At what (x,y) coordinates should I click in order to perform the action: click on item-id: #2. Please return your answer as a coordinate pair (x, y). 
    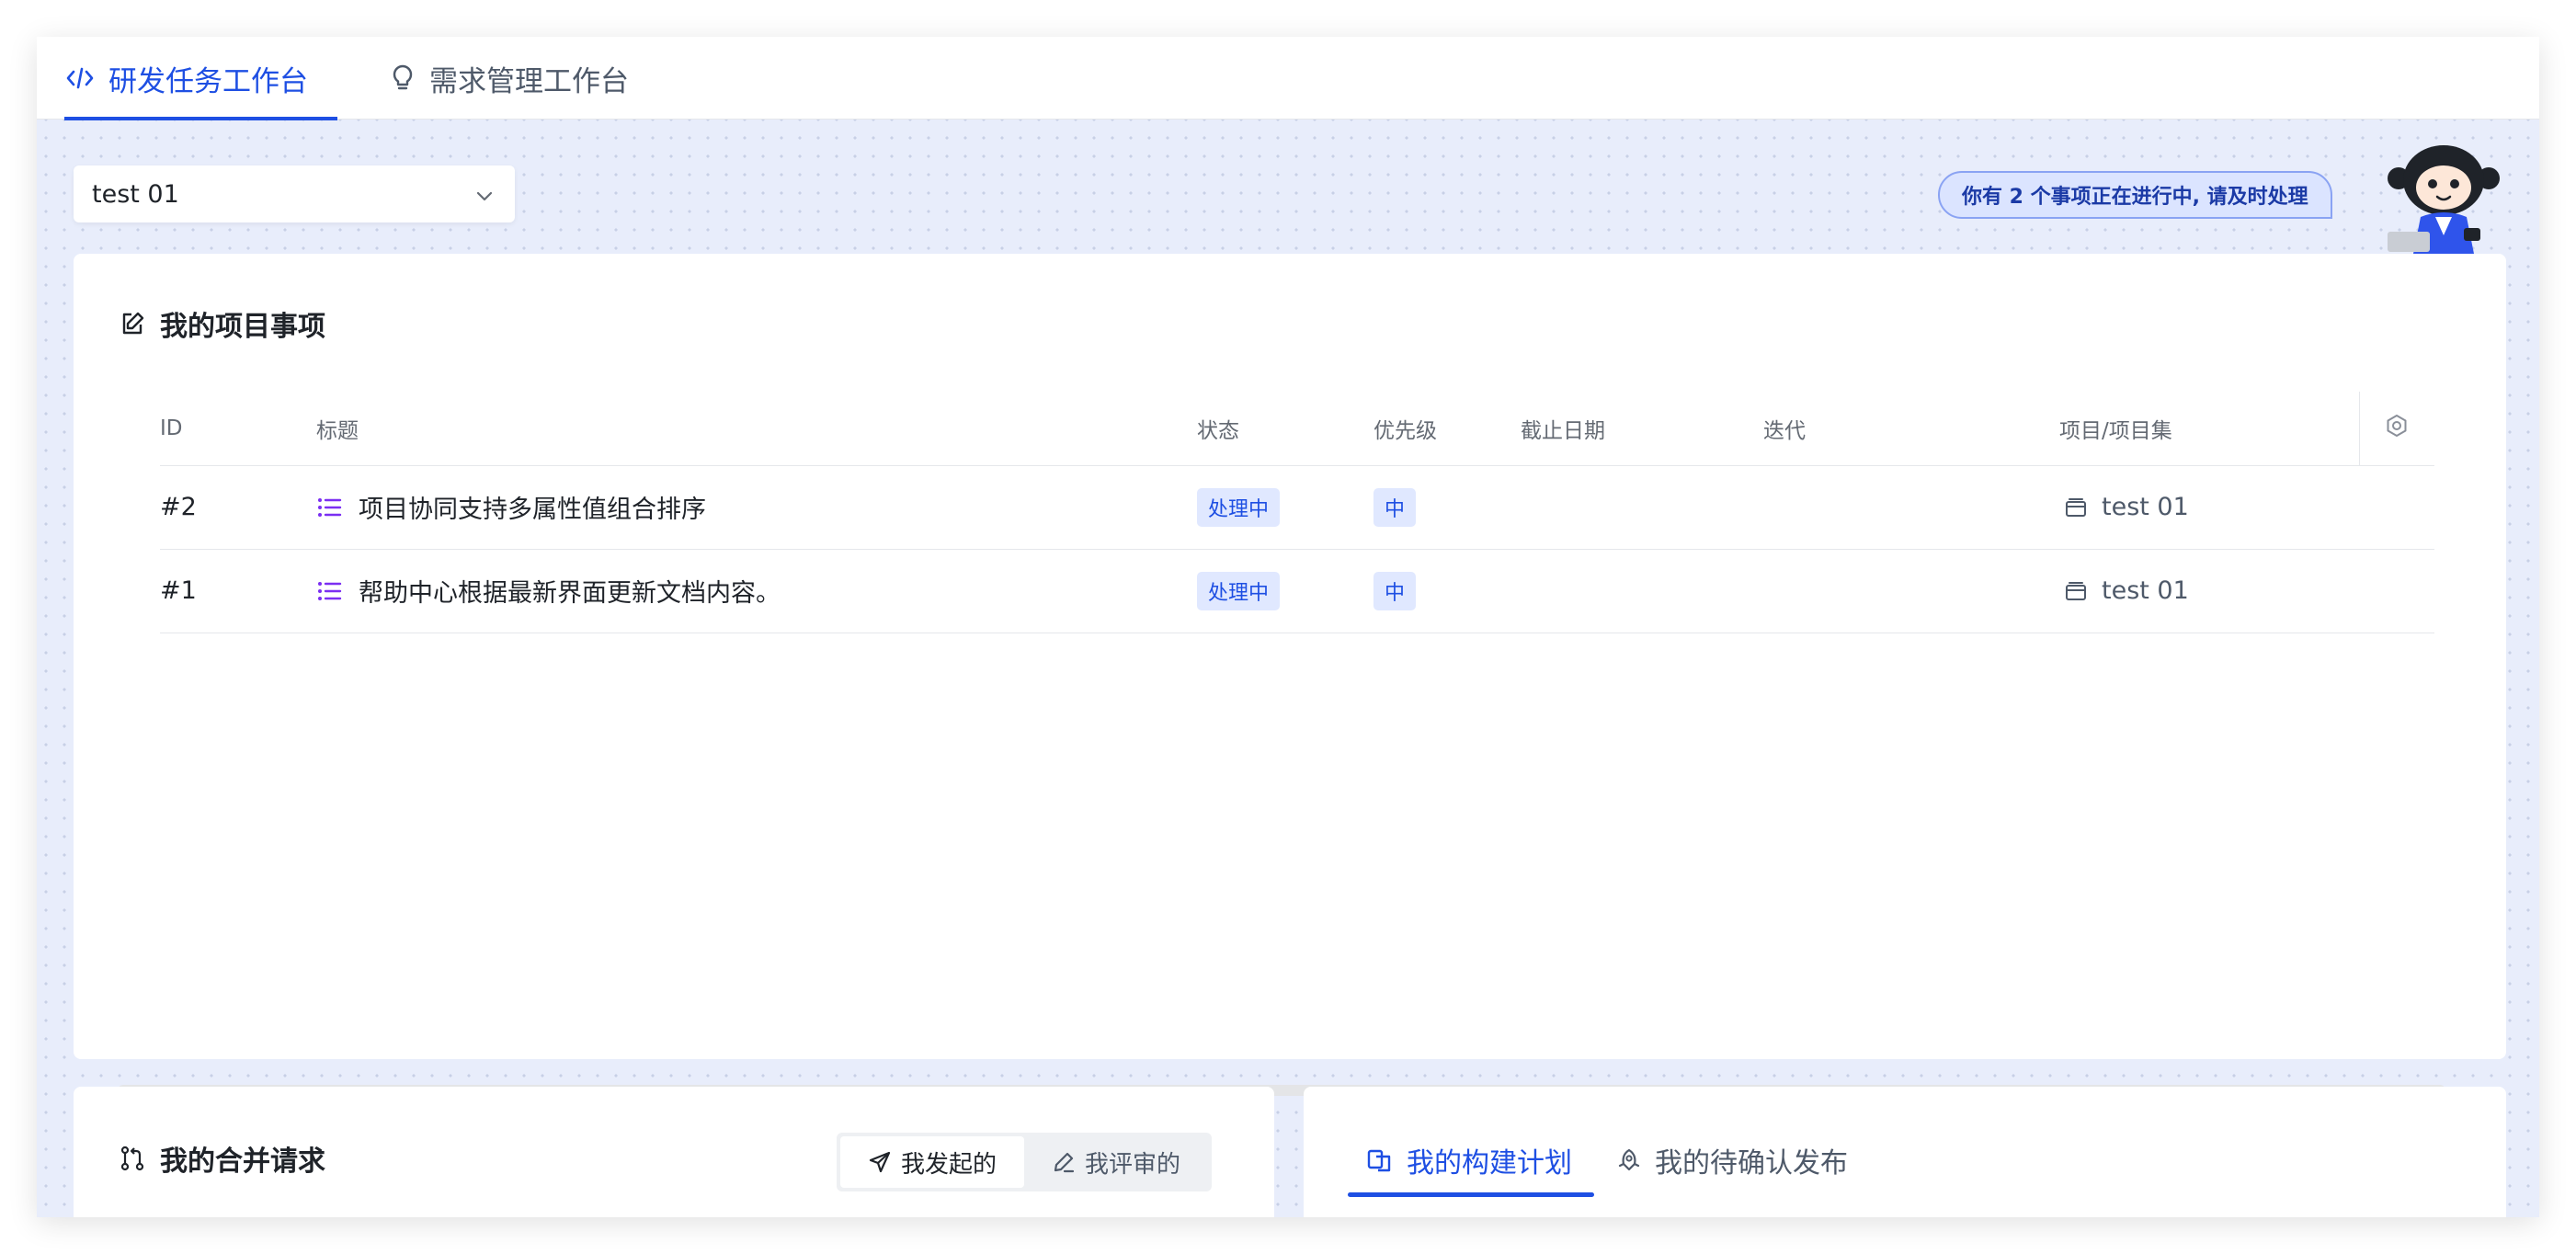
    Looking at the image, I should click on (238, 507).